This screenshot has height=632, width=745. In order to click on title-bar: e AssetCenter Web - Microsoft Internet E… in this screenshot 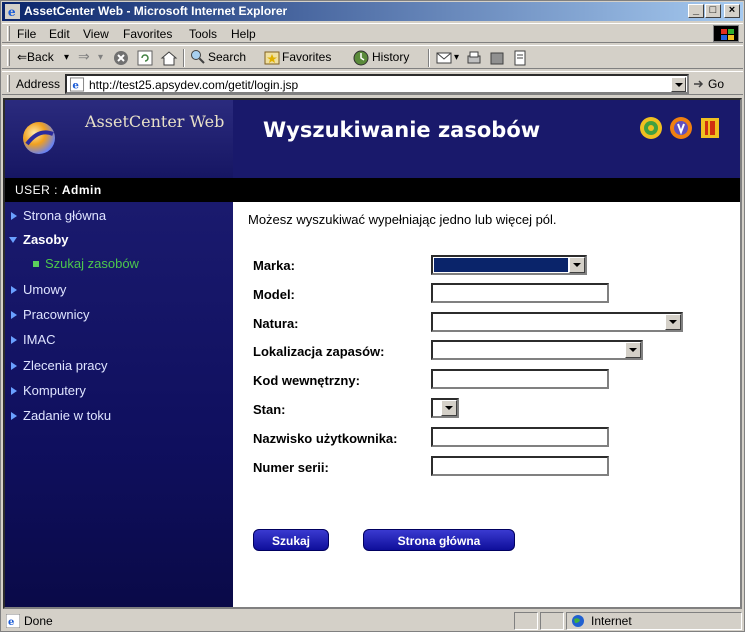, I will do `click(372, 11)`.